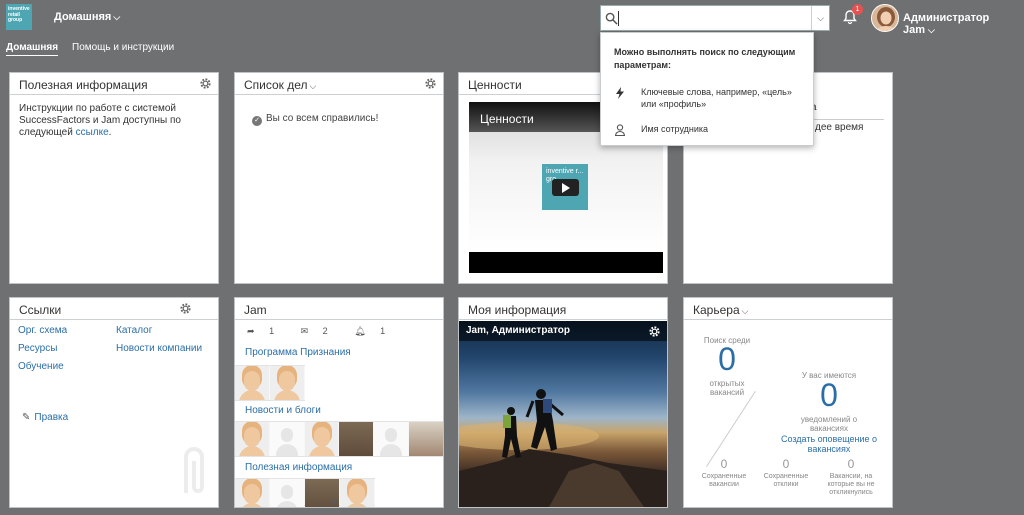 Image resolution: width=1024 pixels, height=515 pixels. I want to click on career-title-dropdown: Карьера ⌵, so click(720, 310).